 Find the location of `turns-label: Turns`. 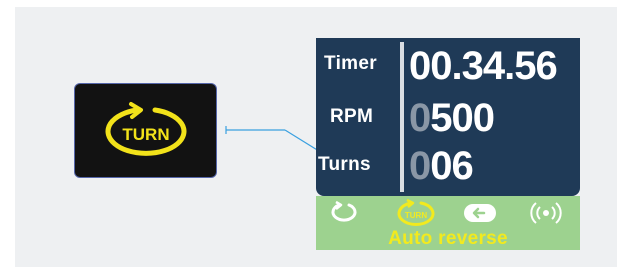

turns-label: Turns is located at coordinates (344, 164).